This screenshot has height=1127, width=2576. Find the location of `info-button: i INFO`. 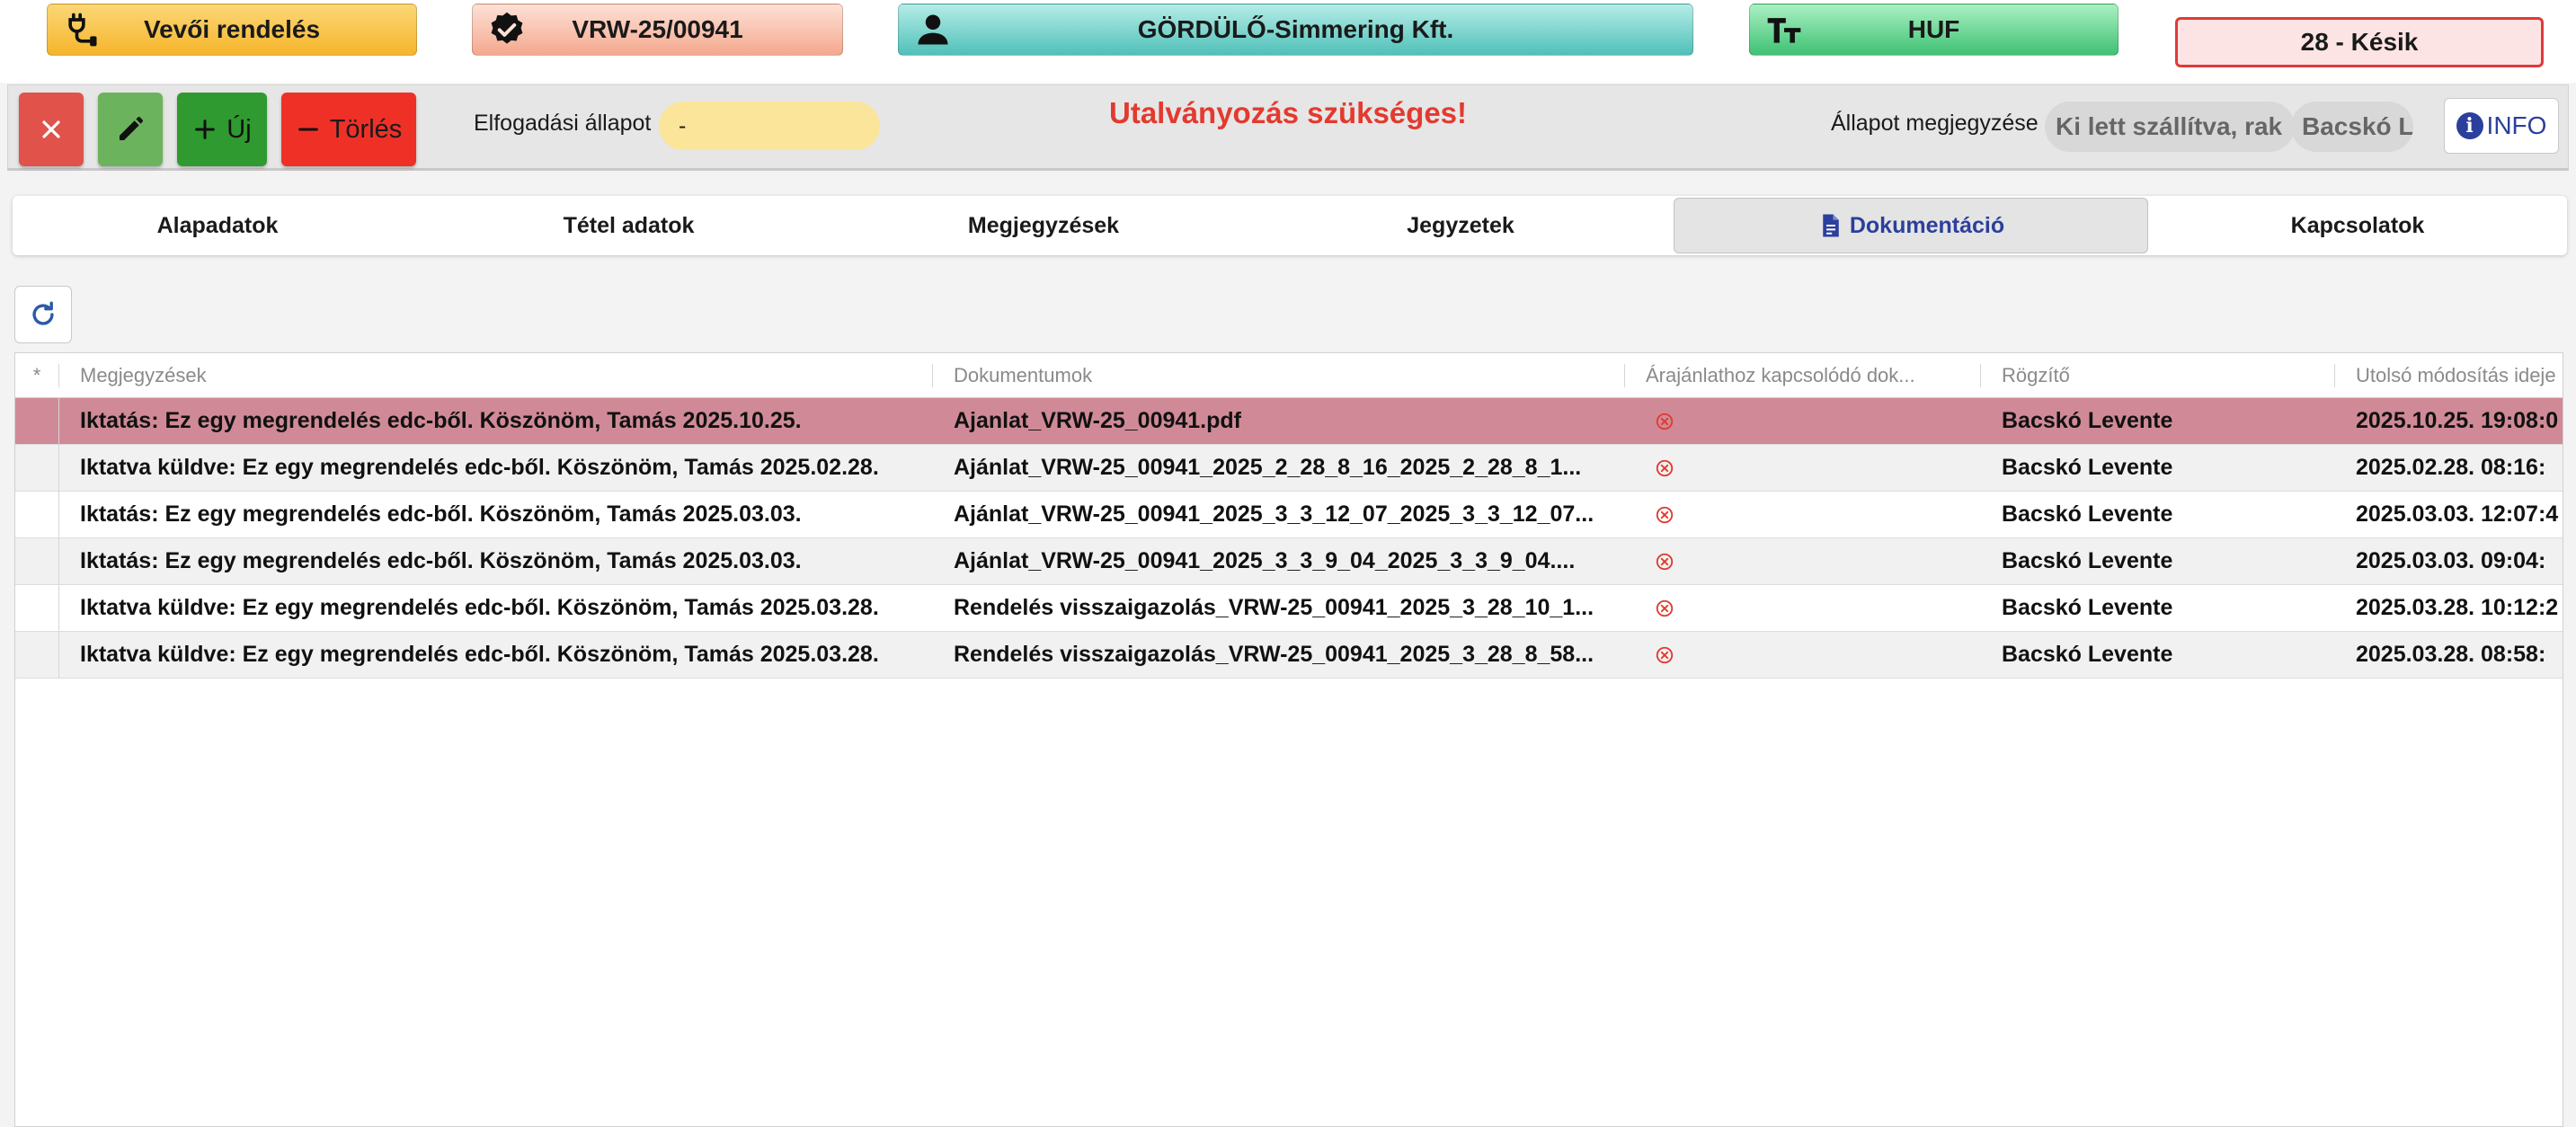

info-button: i INFO is located at coordinates (2501, 126).